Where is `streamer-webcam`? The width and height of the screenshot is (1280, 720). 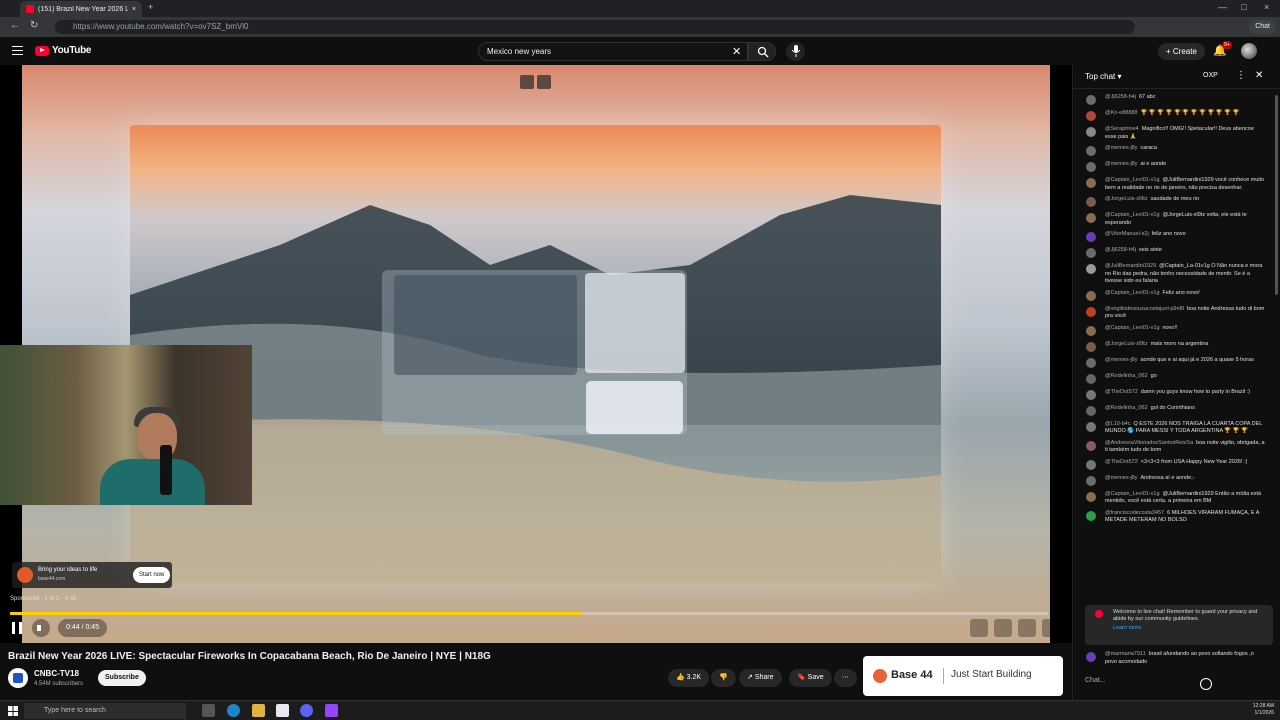
streamer-webcam is located at coordinates (126, 425).